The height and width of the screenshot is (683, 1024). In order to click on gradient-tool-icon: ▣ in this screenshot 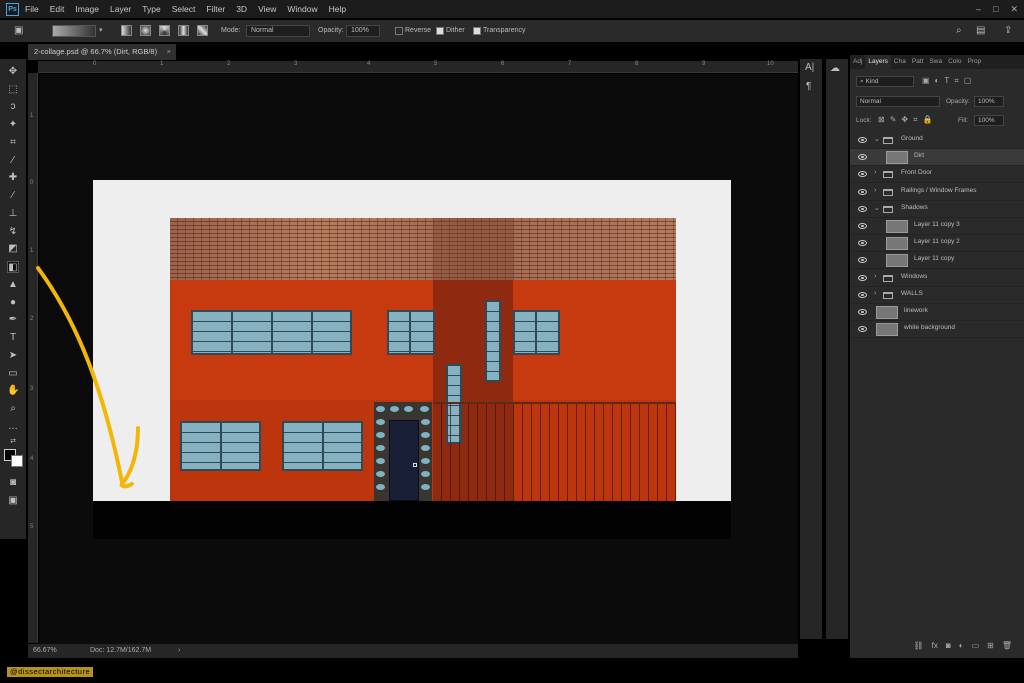, I will do `click(18, 30)`.